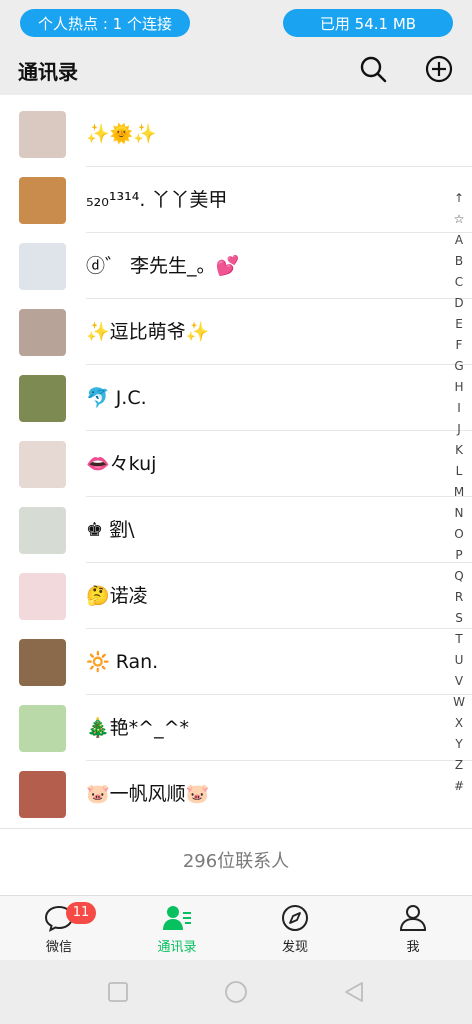  I want to click on contact-row: ₅₂₀¹³¹⁴. 丫丫美甲, so click(236, 200).